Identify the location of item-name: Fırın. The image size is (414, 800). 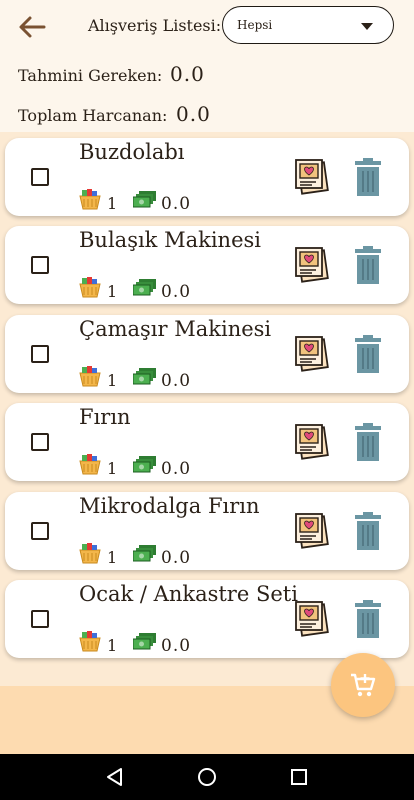
(105, 417).